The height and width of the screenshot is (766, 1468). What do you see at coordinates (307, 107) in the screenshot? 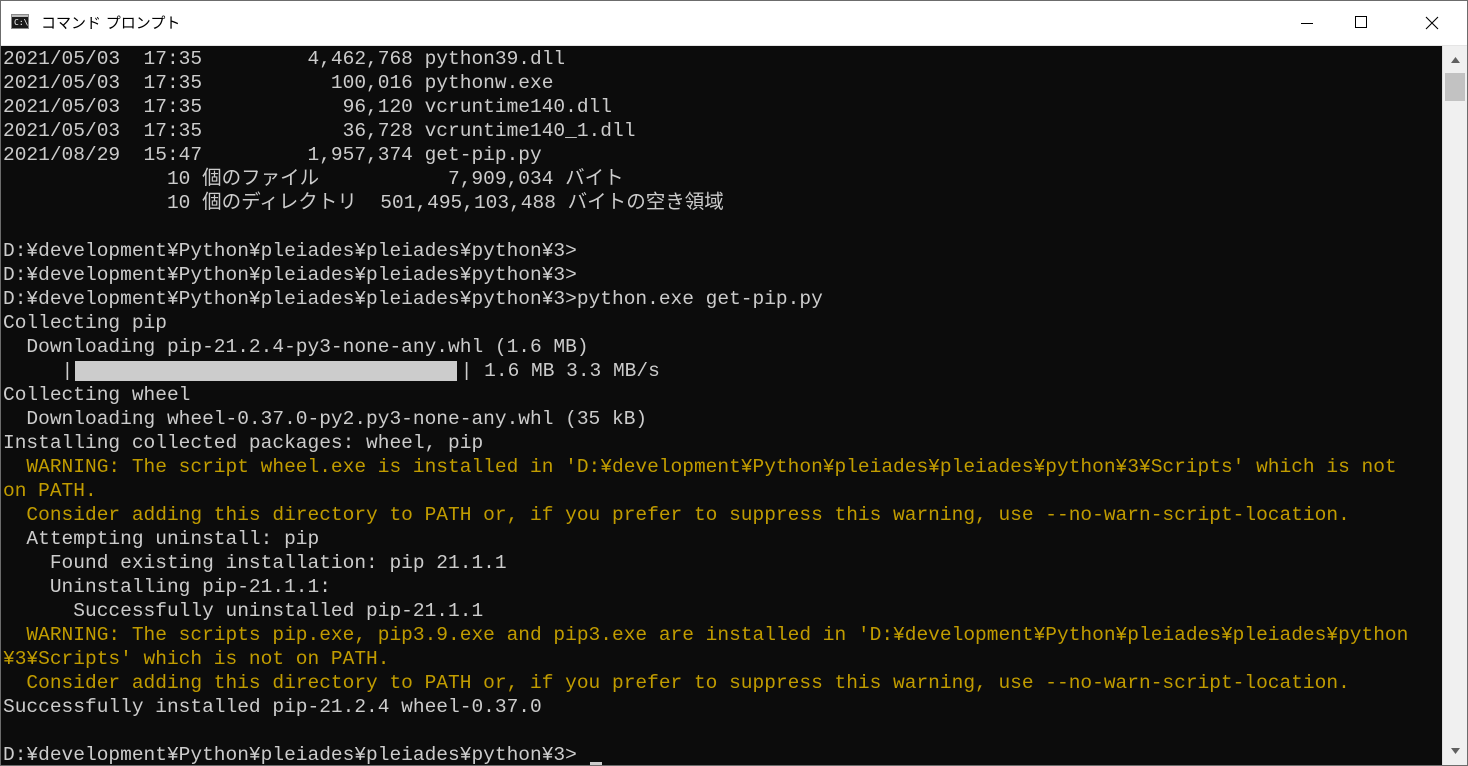
I see `console-line: 2021/05/03 17:35 96,120 vcruntime140.dll` at bounding box center [307, 107].